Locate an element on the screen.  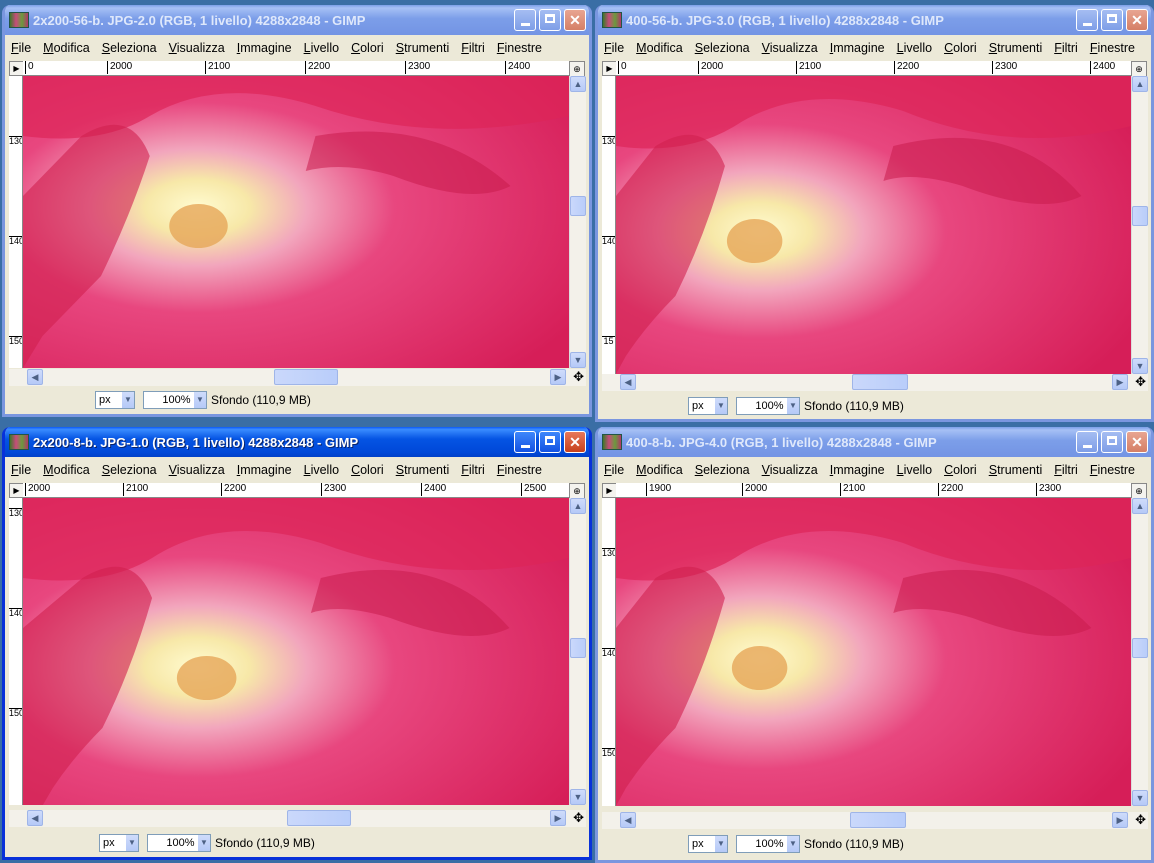
vertical-ruler: 1300 1400 150 is located at coordinates (16, 222).